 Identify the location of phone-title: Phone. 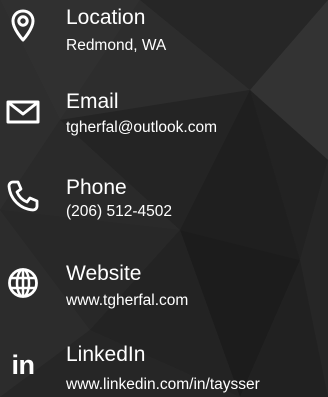
(96, 187).